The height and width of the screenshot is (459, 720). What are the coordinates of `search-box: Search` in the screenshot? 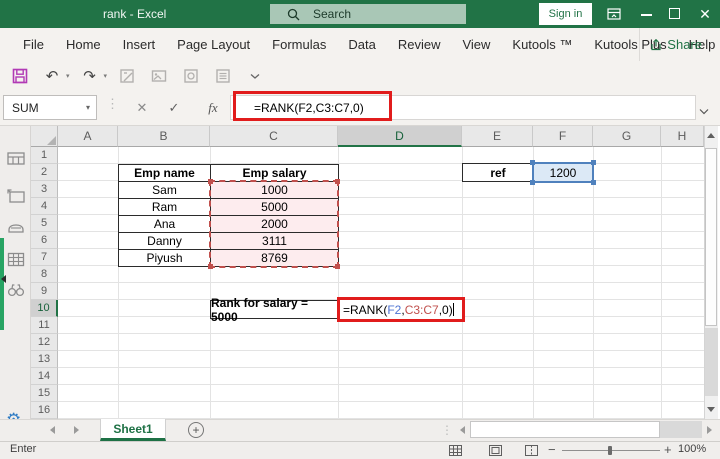 It's located at (368, 14).